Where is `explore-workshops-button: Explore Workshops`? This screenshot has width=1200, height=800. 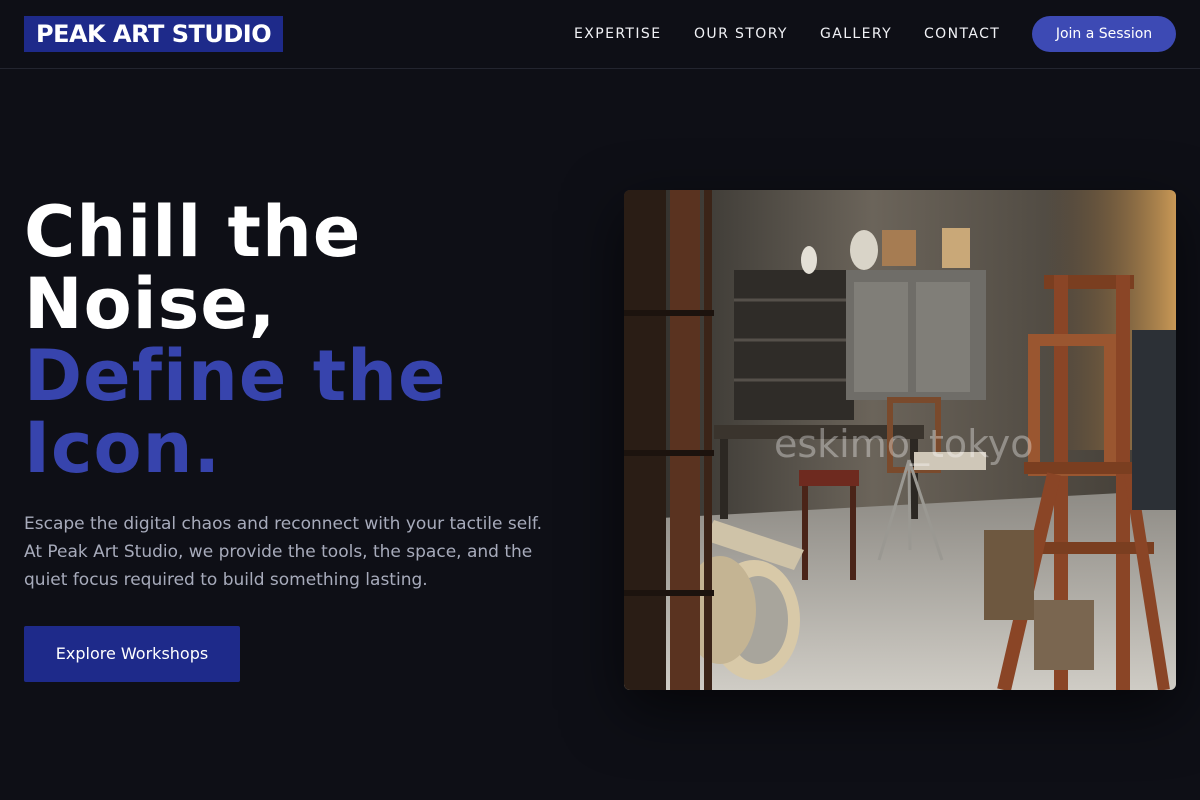 explore-workshops-button: Explore Workshops is located at coordinates (132, 654).